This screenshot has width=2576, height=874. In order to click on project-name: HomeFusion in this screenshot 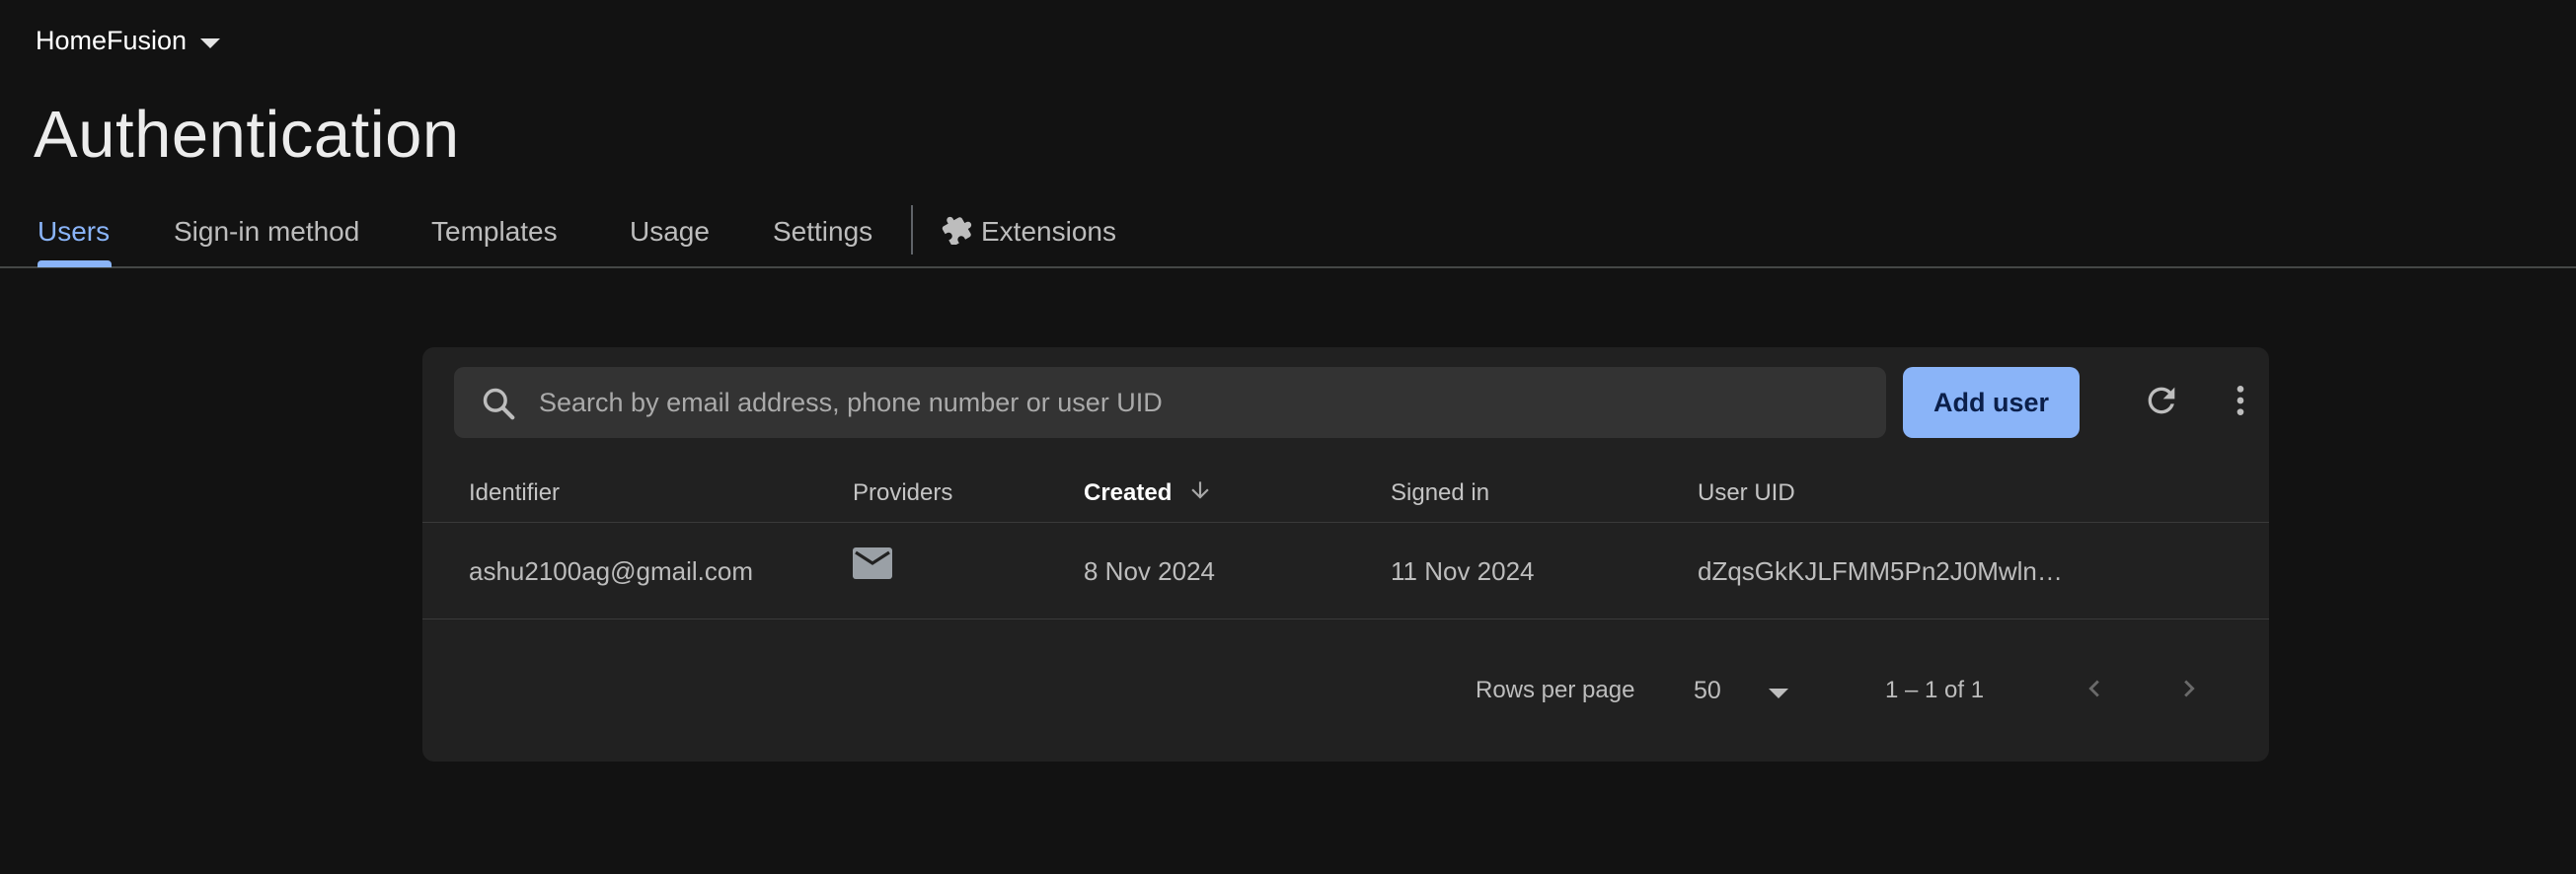, I will do `click(112, 40)`.